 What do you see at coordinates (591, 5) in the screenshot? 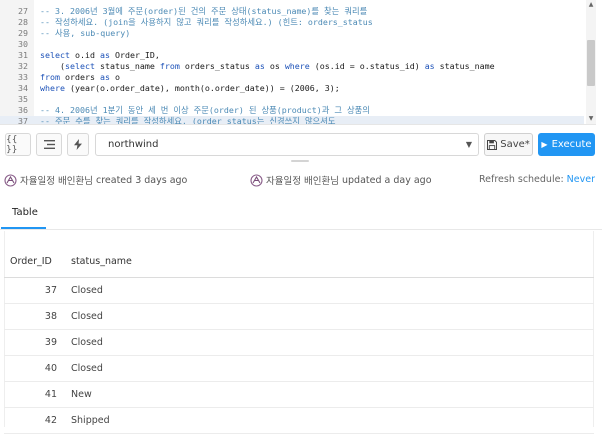
I see `scroll-up-arrow-icon: ▲` at bounding box center [591, 5].